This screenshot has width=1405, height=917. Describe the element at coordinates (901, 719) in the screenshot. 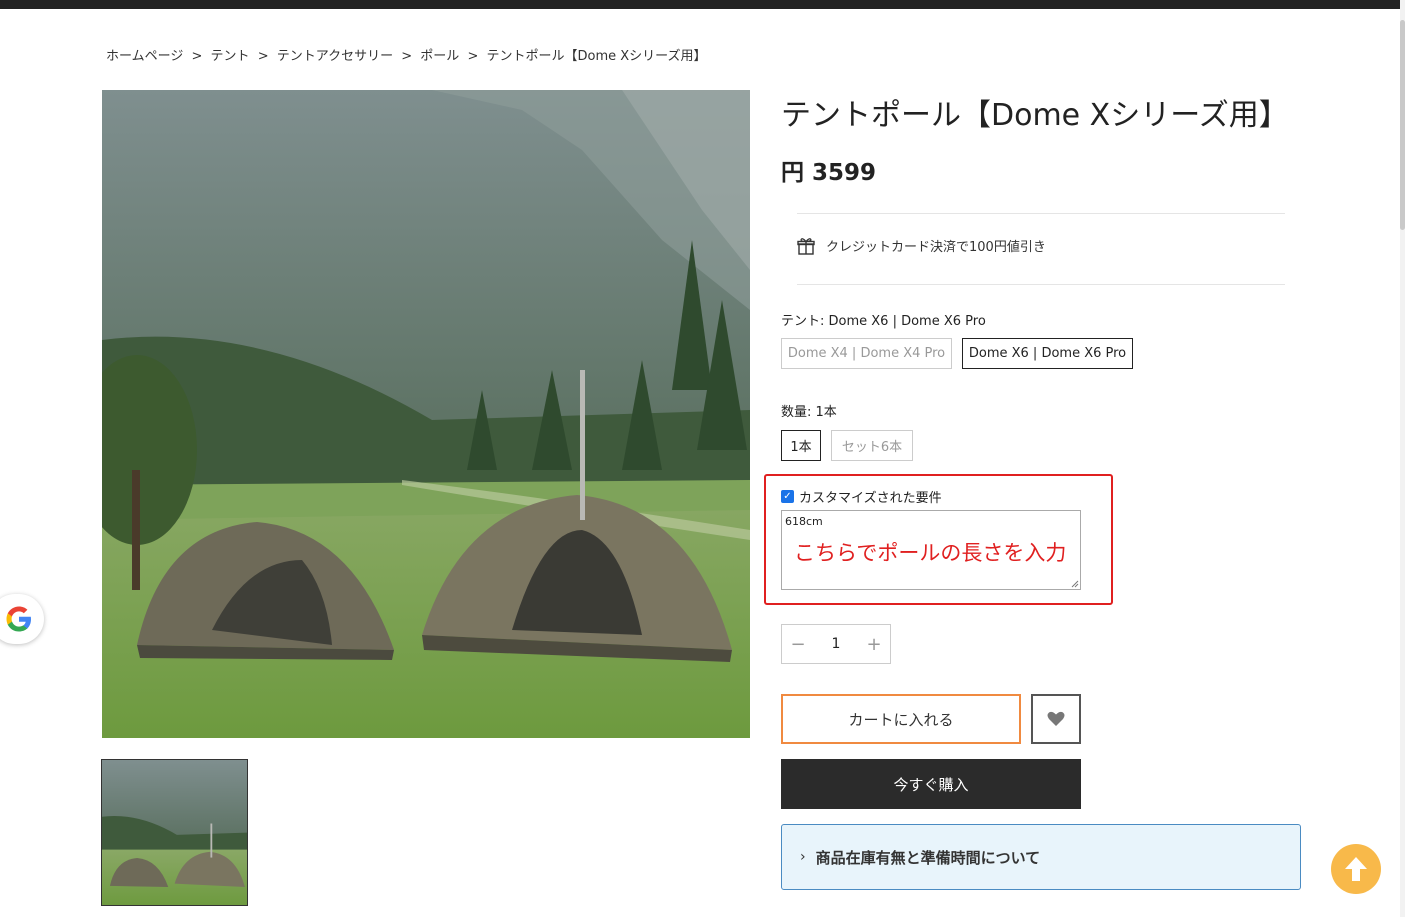

I see `add-to-cart-button: カートに入れる` at that location.